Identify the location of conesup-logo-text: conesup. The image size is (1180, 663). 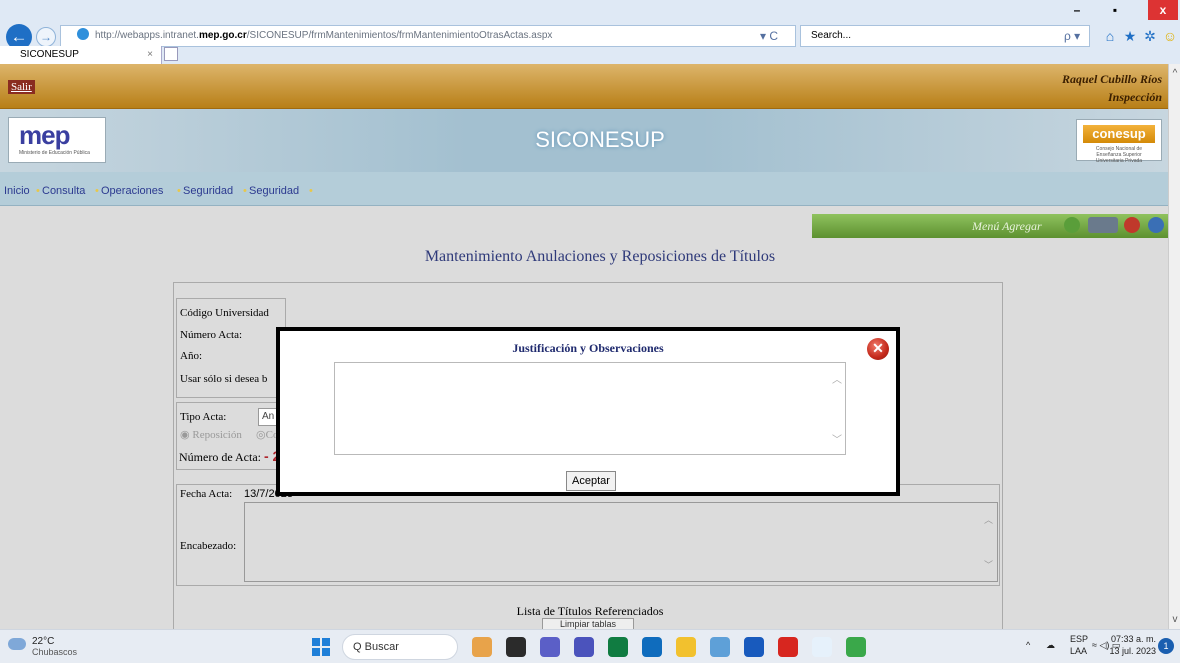
(1119, 134).